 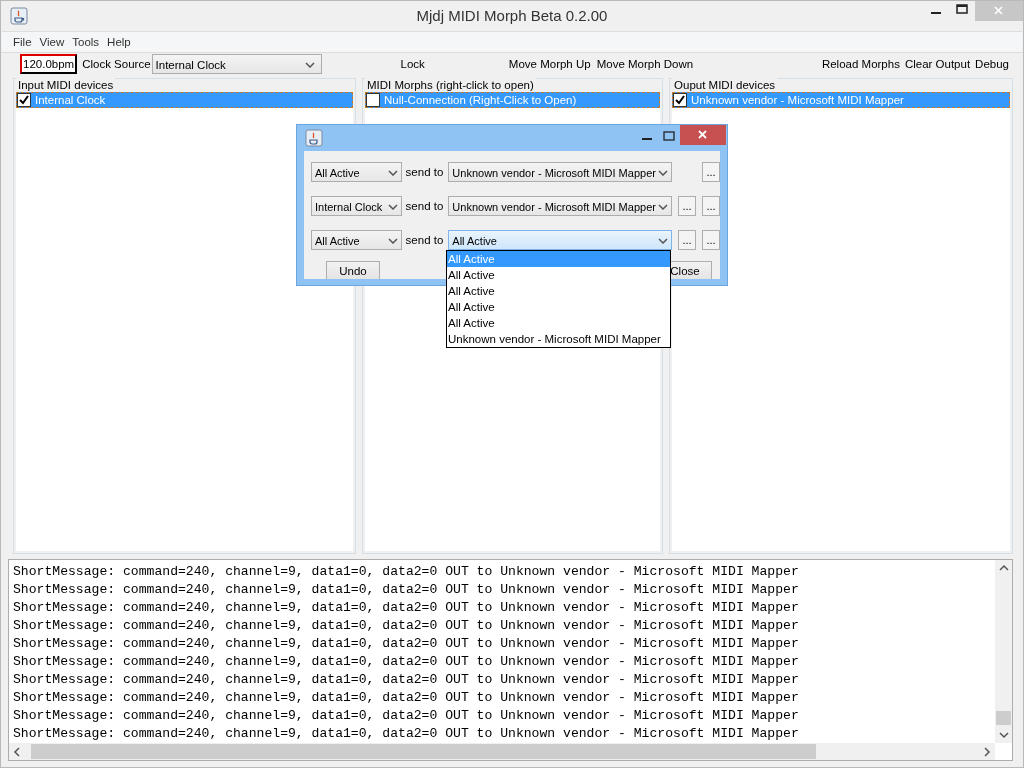 I want to click on menu-item: Tools, so click(x=86, y=42).